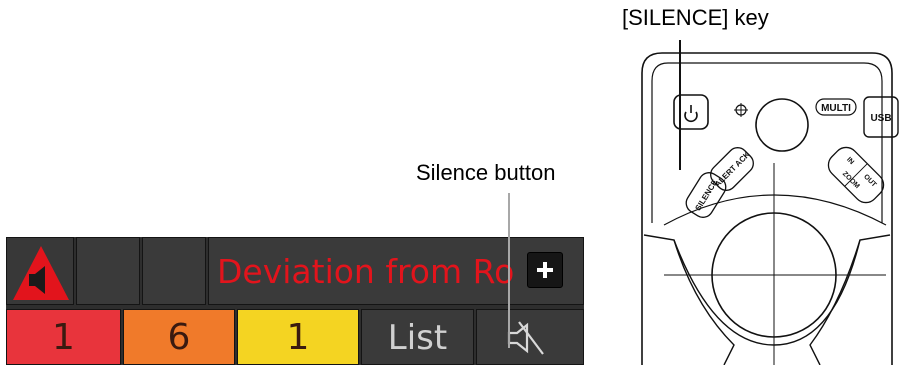 The height and width of the screenshot is (366, 924). What do you see at coordinates (880, 118) in the screenshot?
I see `usb-label: USB` at bounding box center [880, 118].